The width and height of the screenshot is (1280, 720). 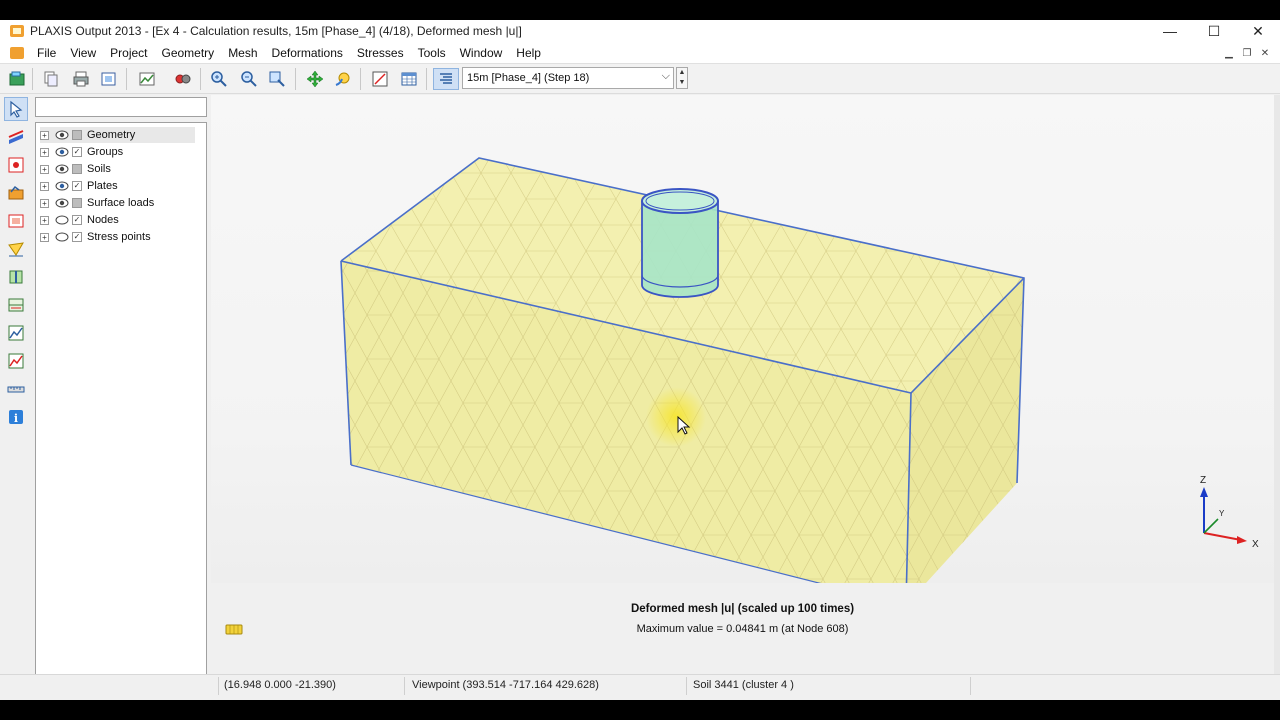 What do you see at coordinates (16, 305) in the screenshot?
I see `layer-icon` at bounding box center [16, 305].